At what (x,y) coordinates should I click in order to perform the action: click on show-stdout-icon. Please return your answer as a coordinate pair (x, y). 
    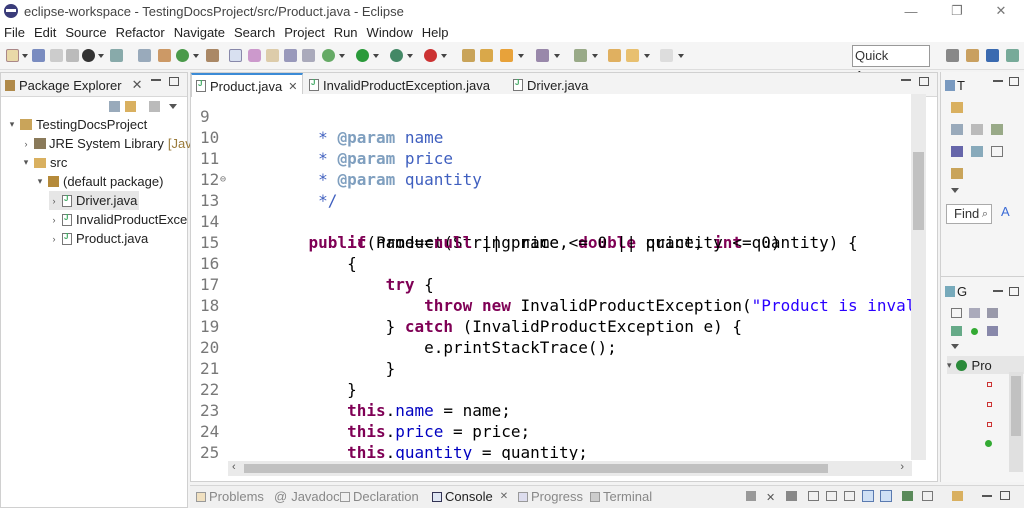
    Looking at the image, I should click on (868, 496).